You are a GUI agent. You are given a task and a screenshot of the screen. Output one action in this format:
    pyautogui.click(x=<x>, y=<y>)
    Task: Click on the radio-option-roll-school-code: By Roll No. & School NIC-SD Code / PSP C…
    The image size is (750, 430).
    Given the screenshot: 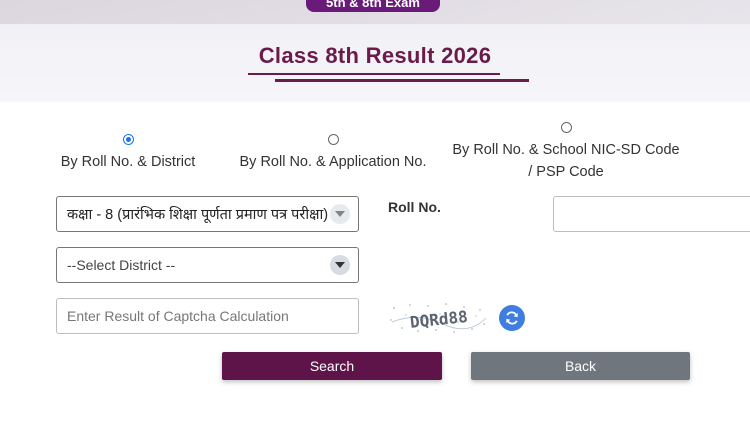 What is the action you would take?
    pyautogui.click(x=566, y=152)
    